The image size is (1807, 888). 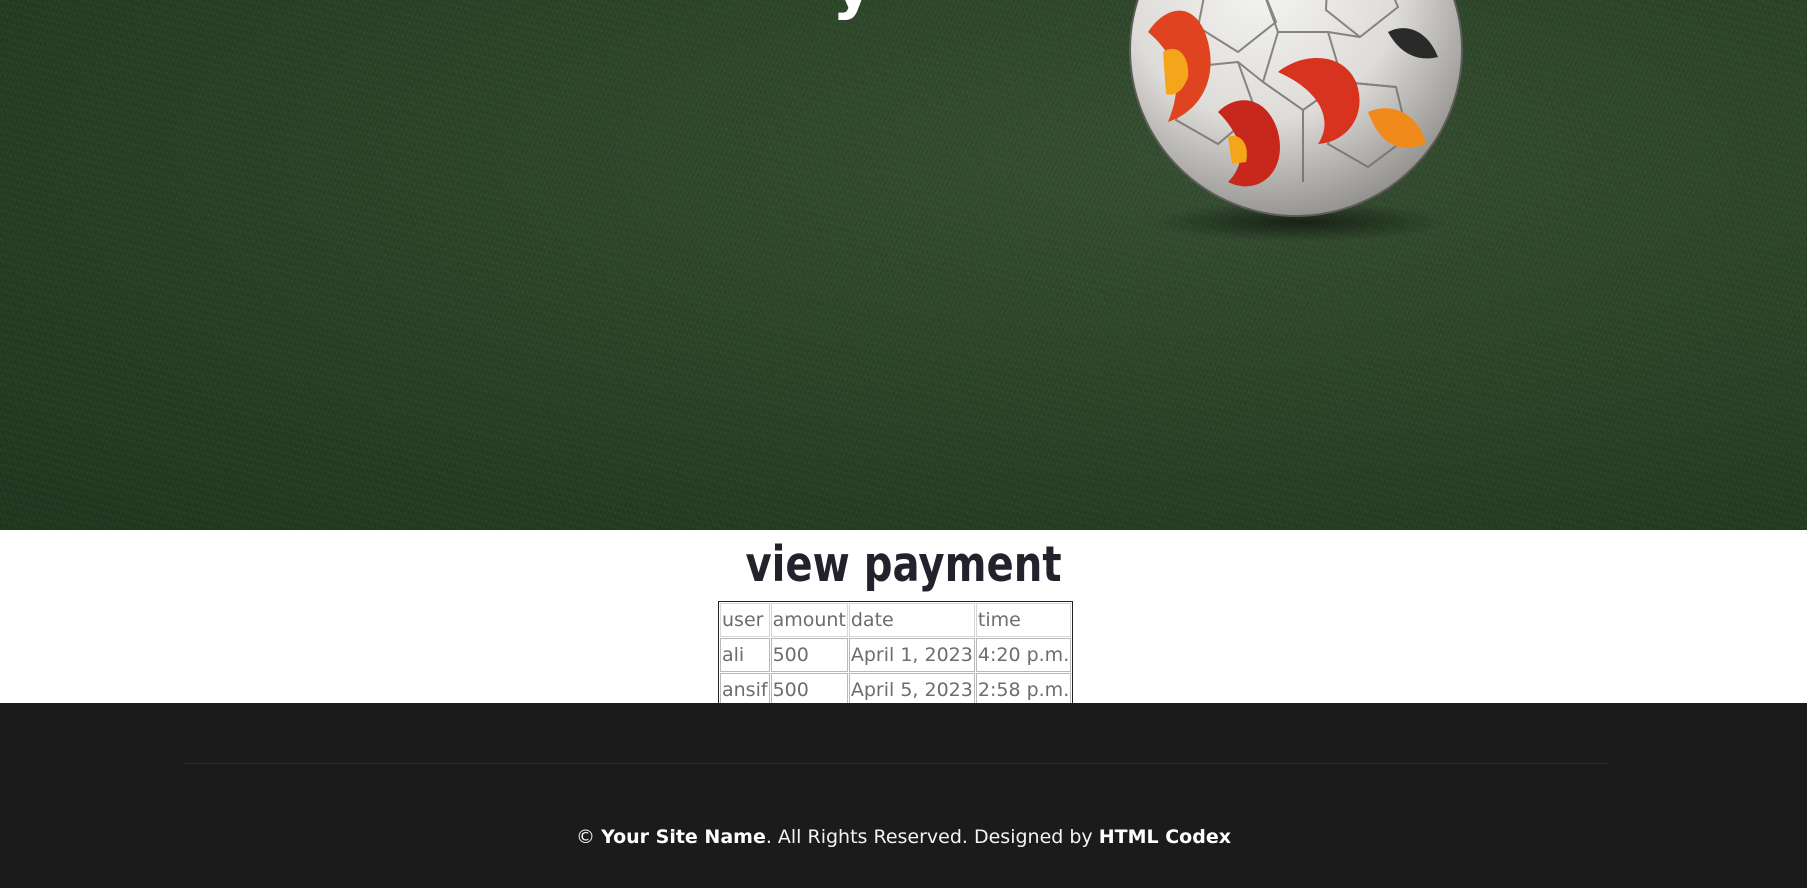 What do you see at coordinates (854, 11) in the screenshot?
I see `hero-title: y` at bounding box center [854, 11].